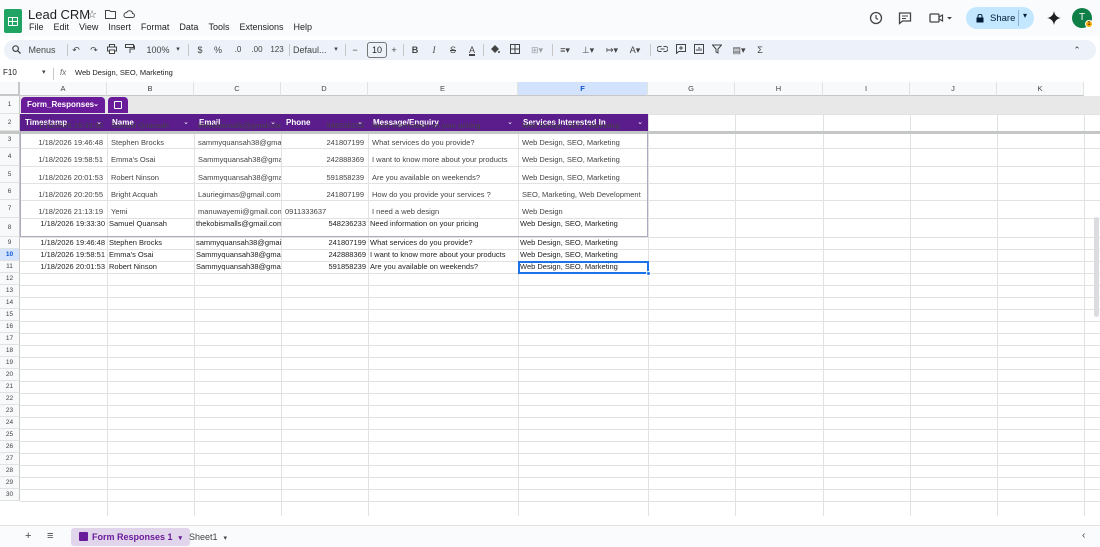  I want to click on menu-help: Help, so click(302, 27).